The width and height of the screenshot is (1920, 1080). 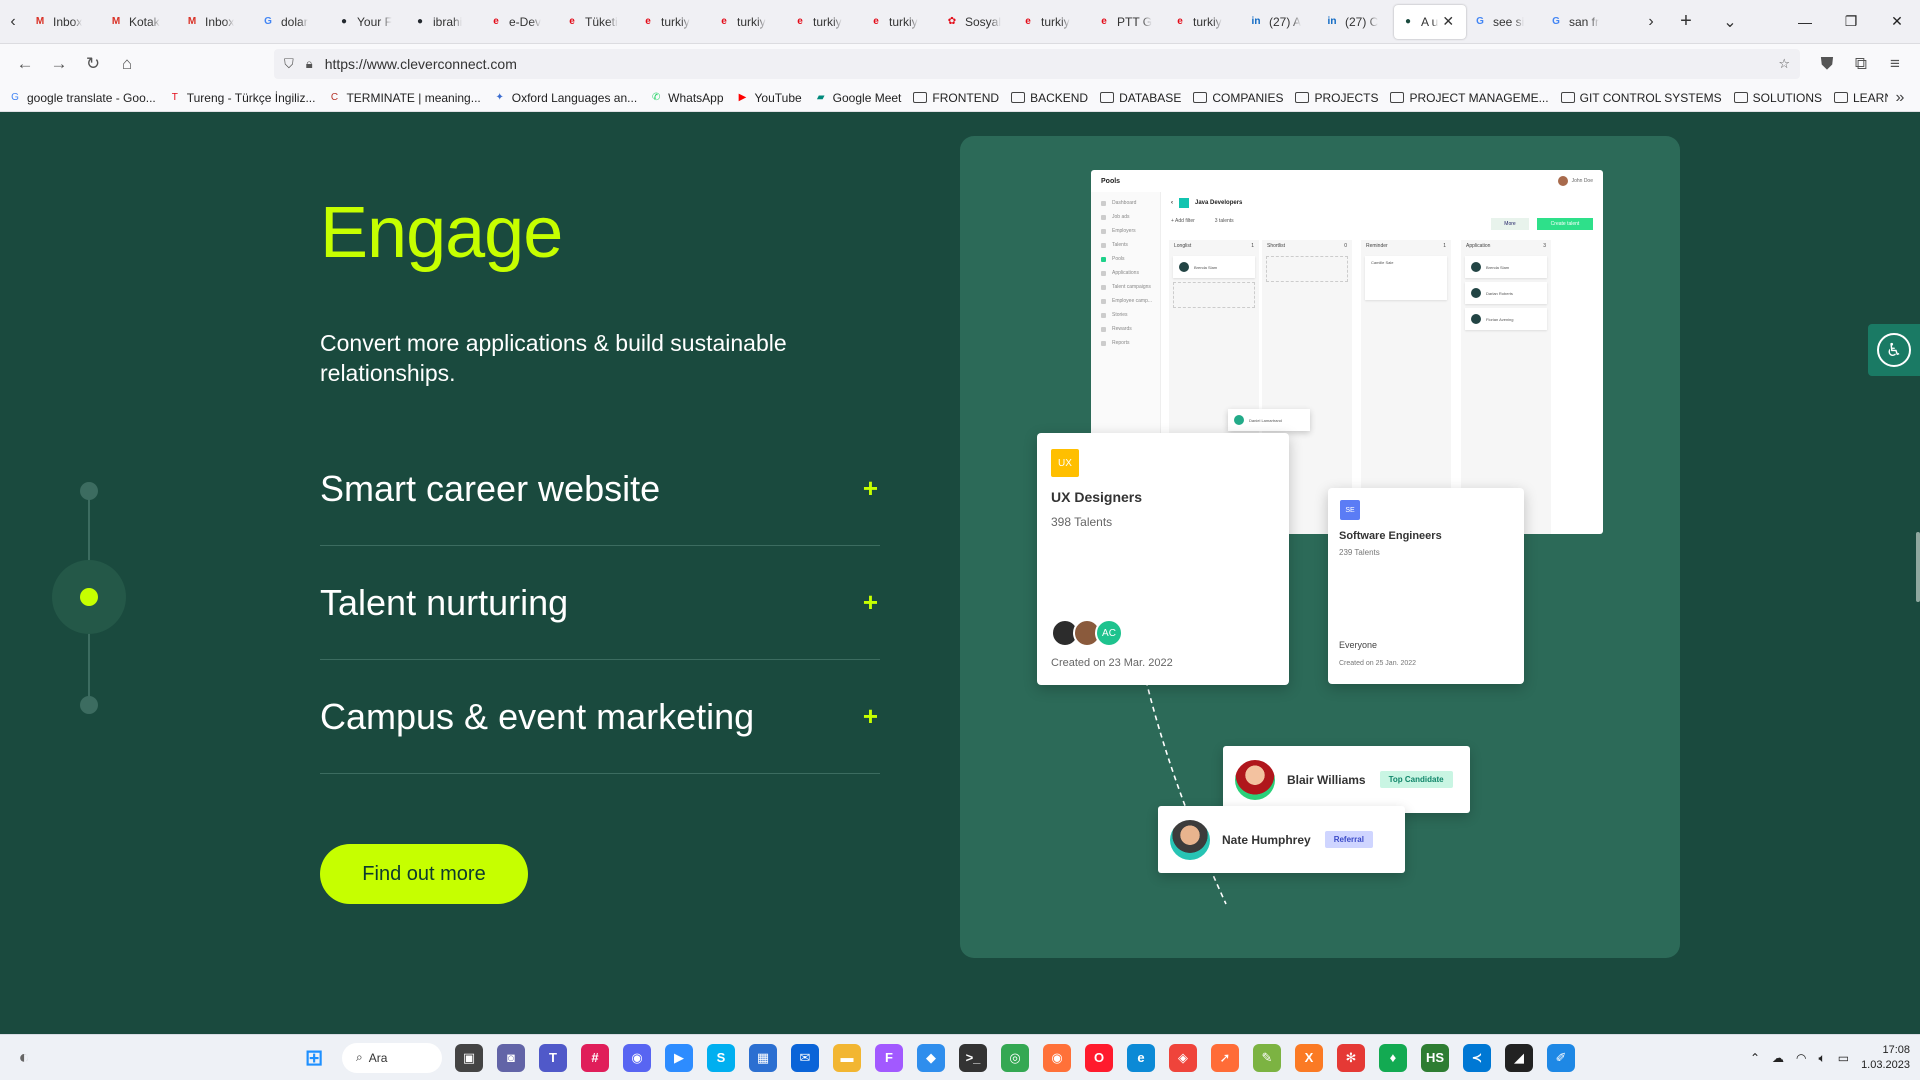 I want to click on url-bar: ⛉ 🔒︎ https://www.cleverconnect.com ☆, so click(x=1037, y=64).